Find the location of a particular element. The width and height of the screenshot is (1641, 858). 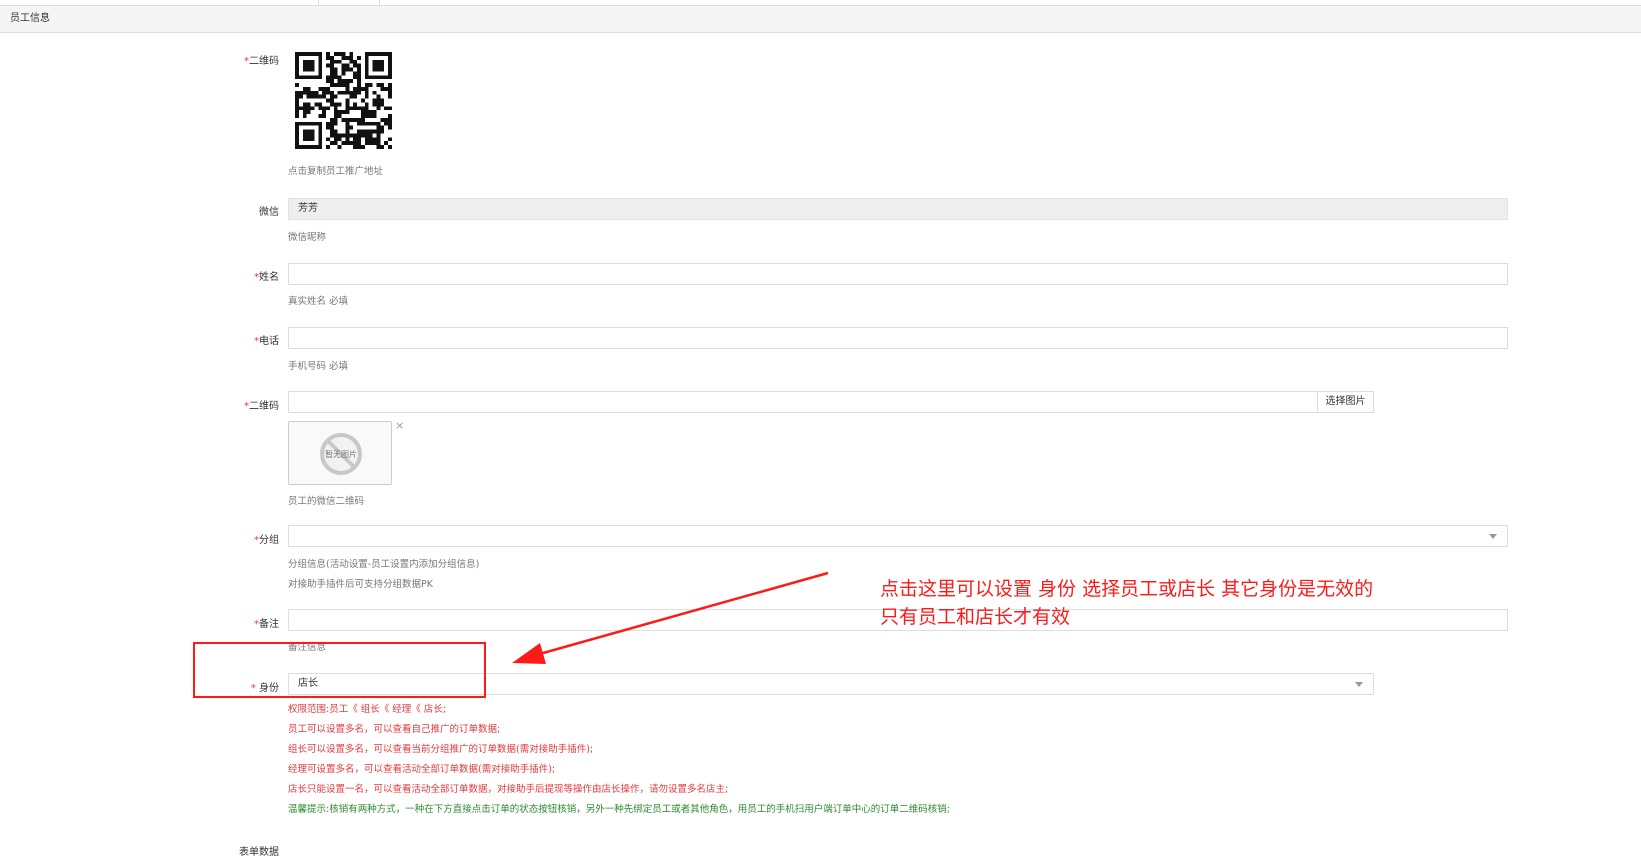

choose-image-button: 选择图片 is located at coordinates (1345, 402).